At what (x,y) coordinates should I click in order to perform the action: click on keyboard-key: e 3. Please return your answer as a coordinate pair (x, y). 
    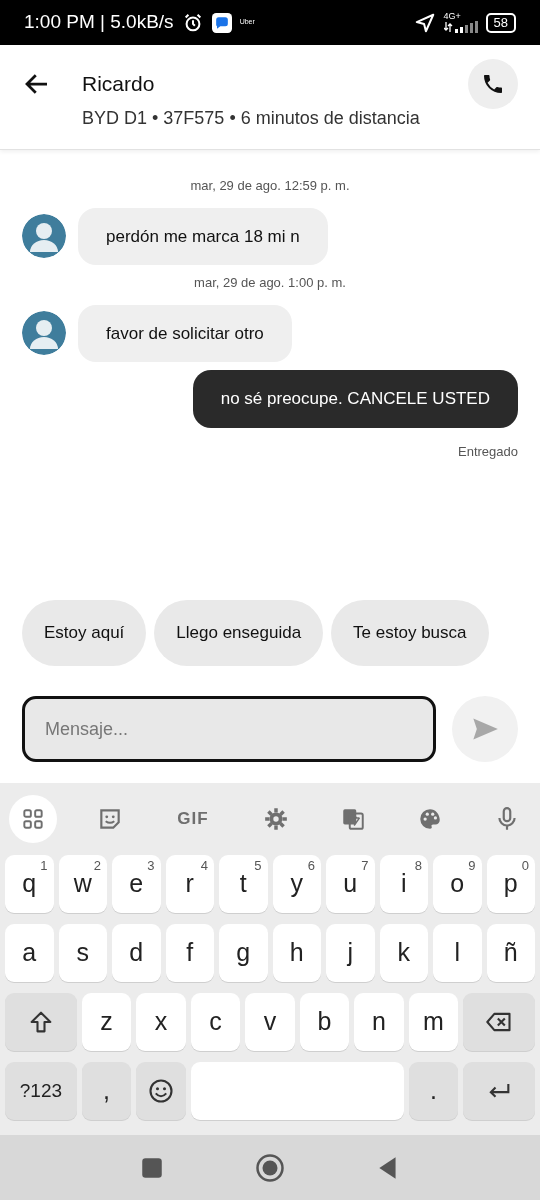
    Looking at the image, I should click on (136, 884).